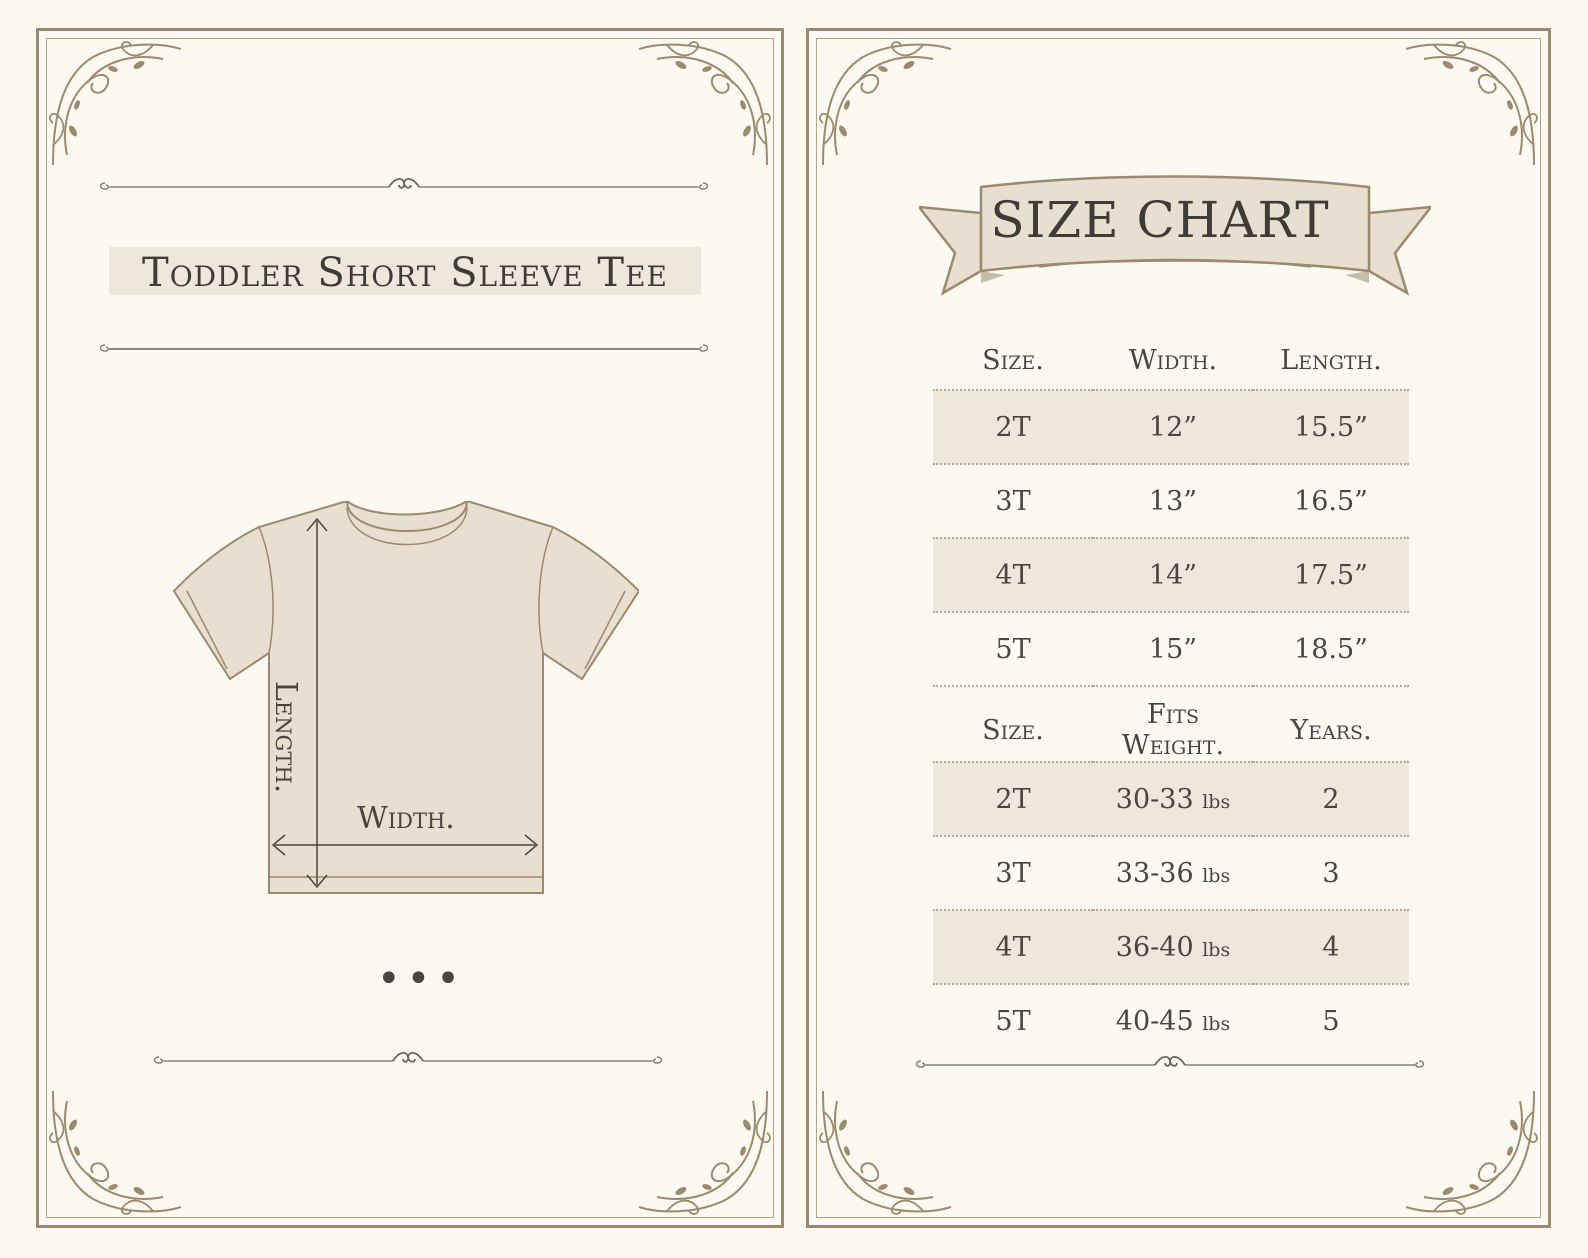  Describe the element at coordinates (1154, 947) in the screenshot. I see `weight-value: 36-40` at that location.